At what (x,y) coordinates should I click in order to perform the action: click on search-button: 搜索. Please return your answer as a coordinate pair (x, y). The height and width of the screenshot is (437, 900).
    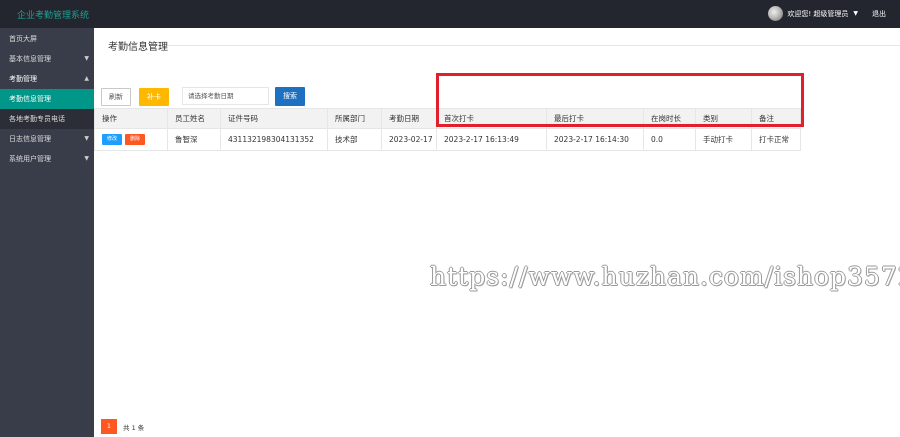
    Looking at the image, I should click on (290, 96).